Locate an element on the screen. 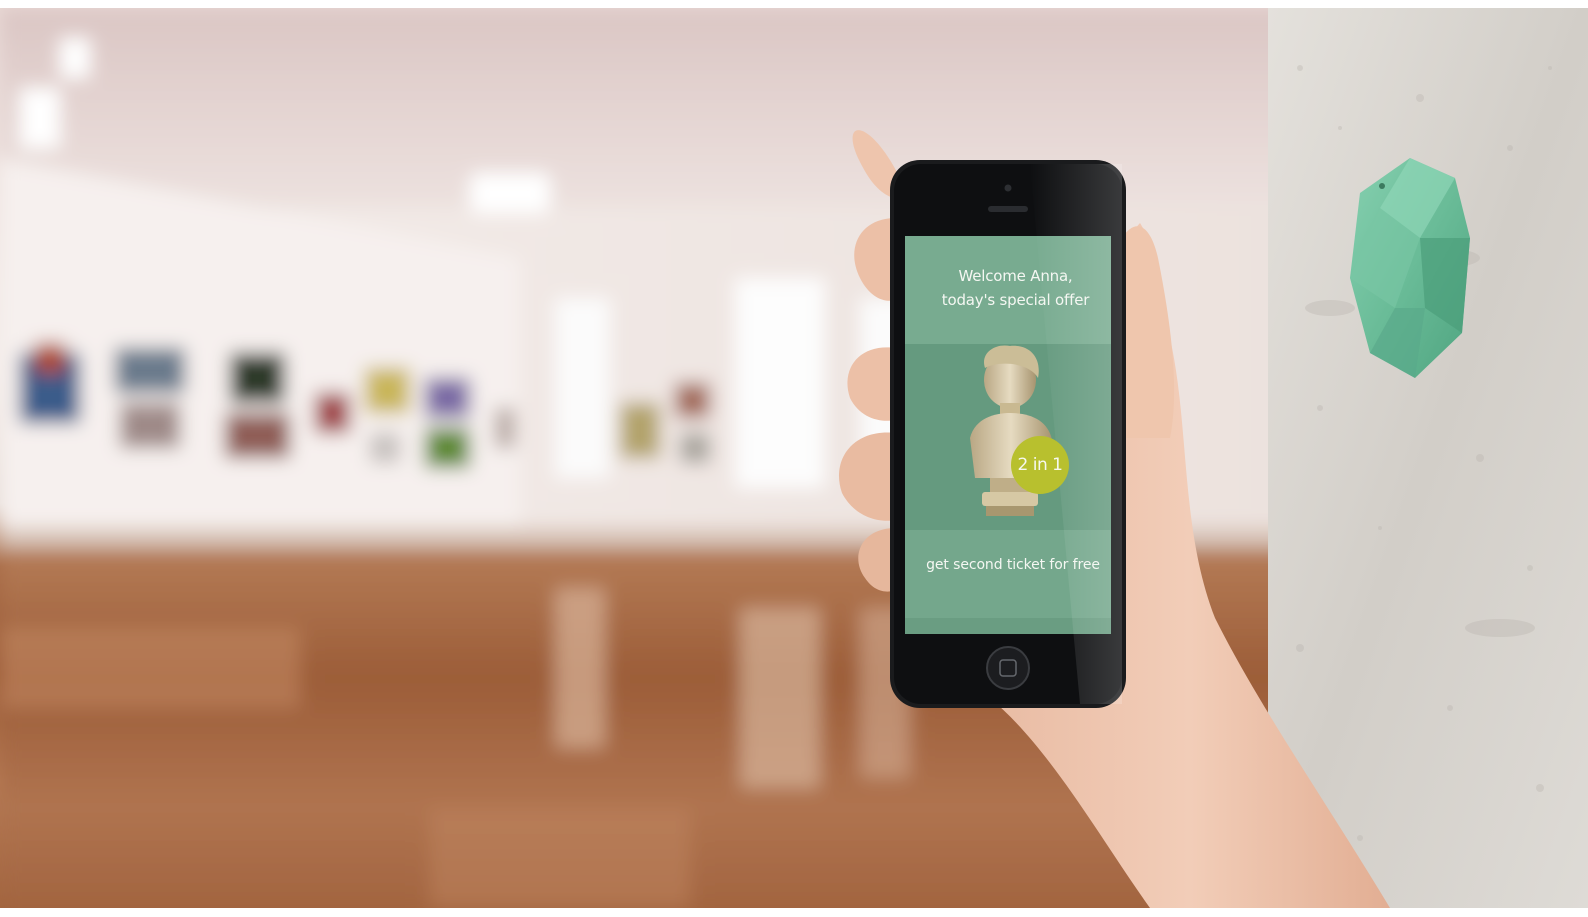 This screenshot has width=1588, height=917. smartphone is located at coordinates (1008, 434).